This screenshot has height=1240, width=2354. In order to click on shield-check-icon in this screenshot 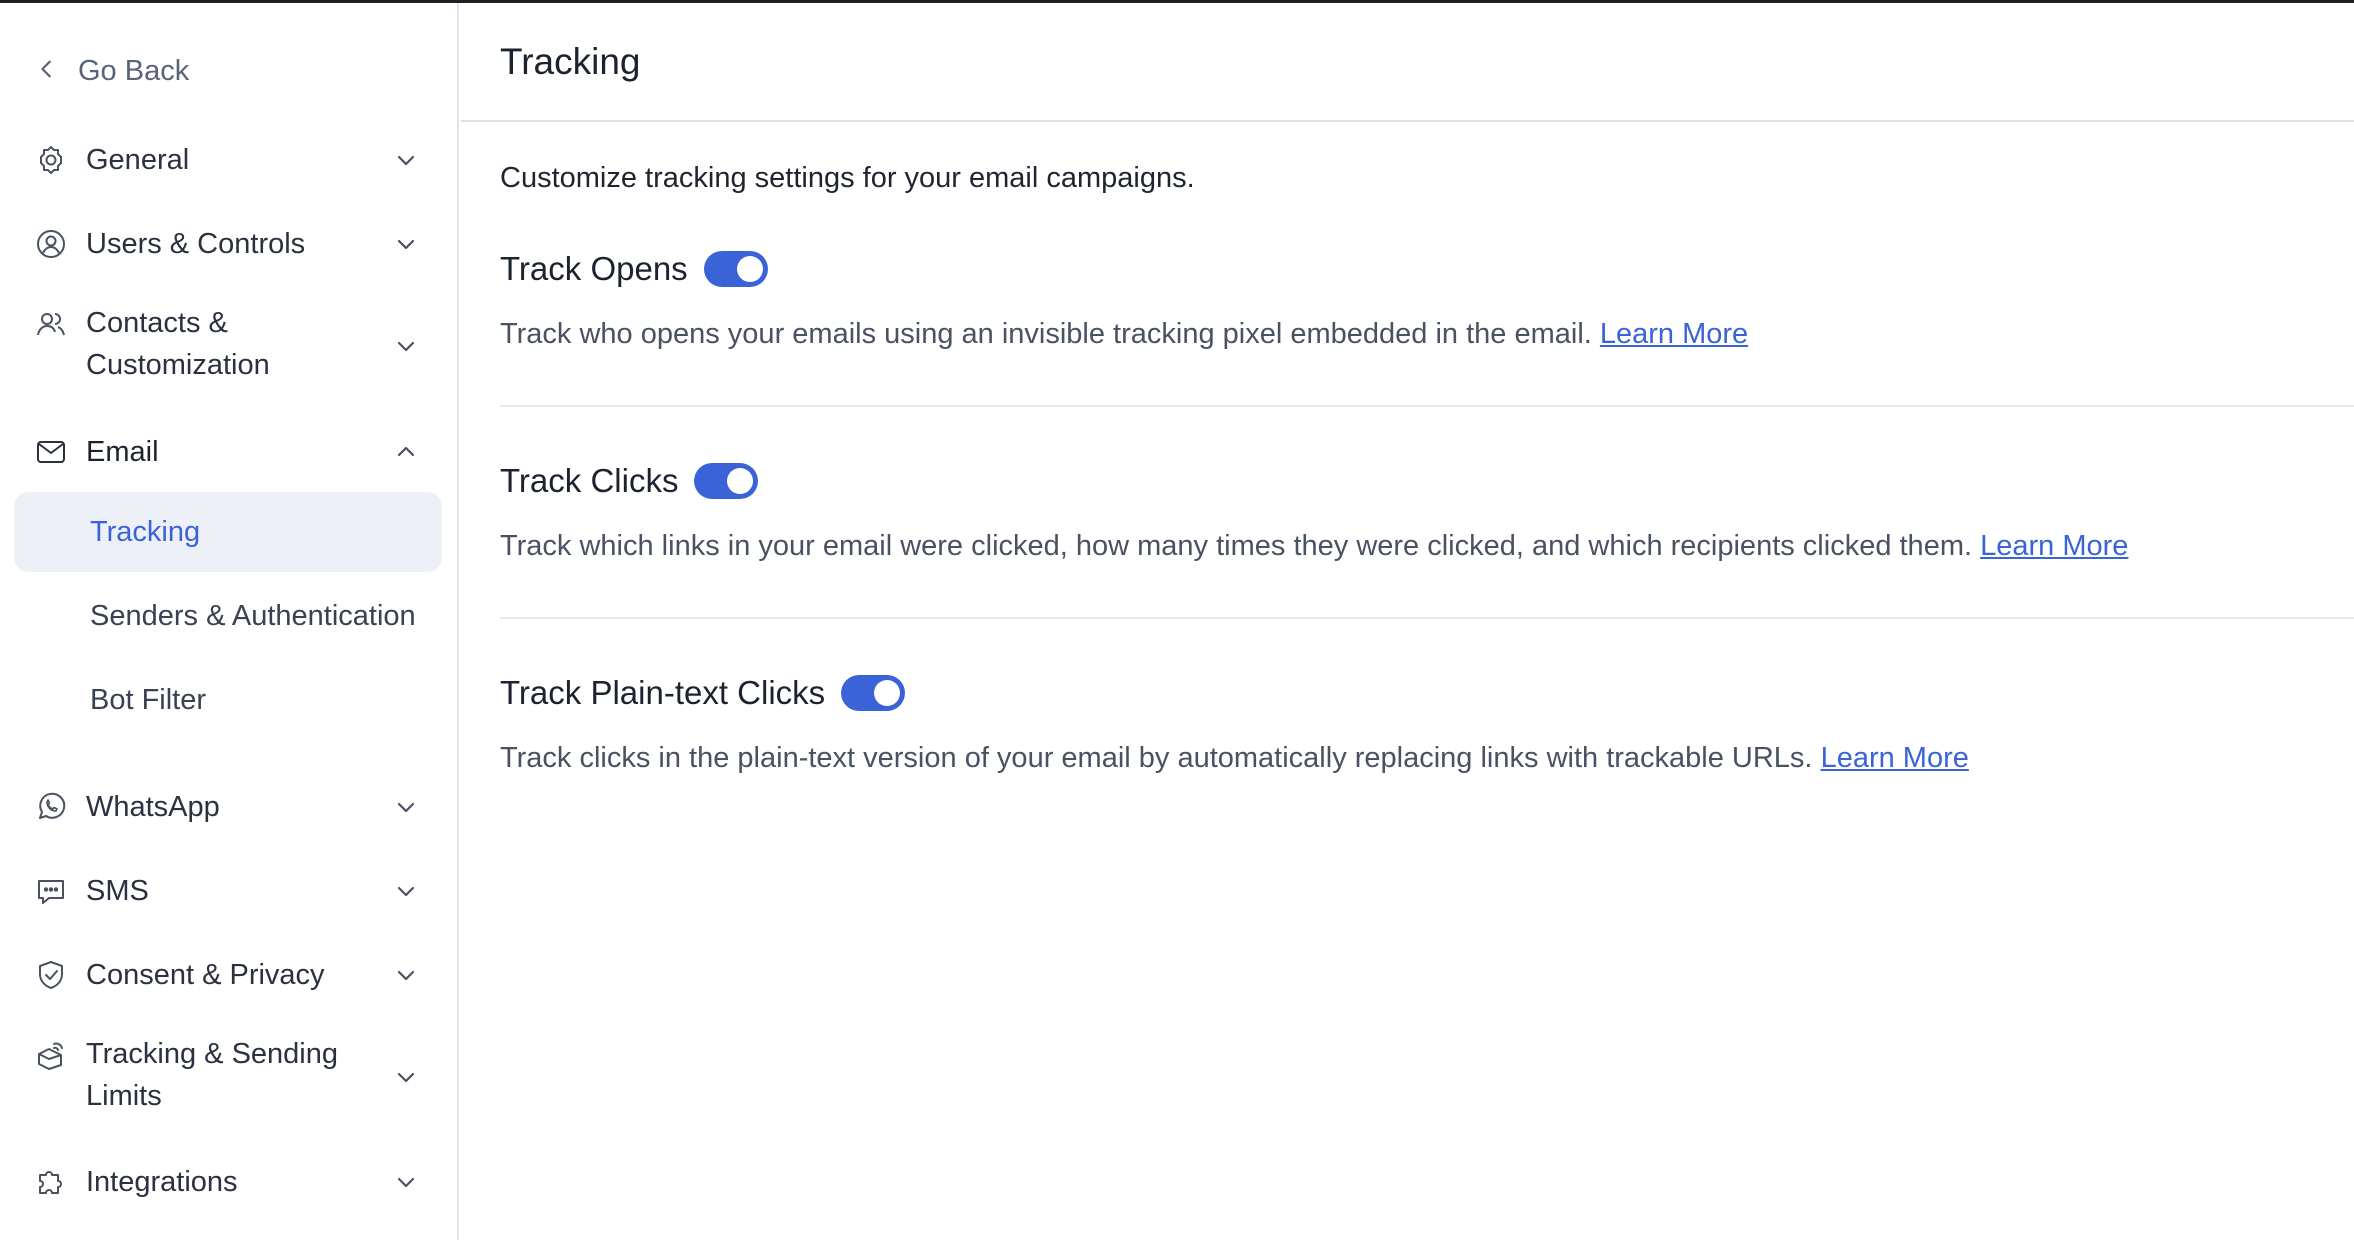, I will do `click(51, 975)`.